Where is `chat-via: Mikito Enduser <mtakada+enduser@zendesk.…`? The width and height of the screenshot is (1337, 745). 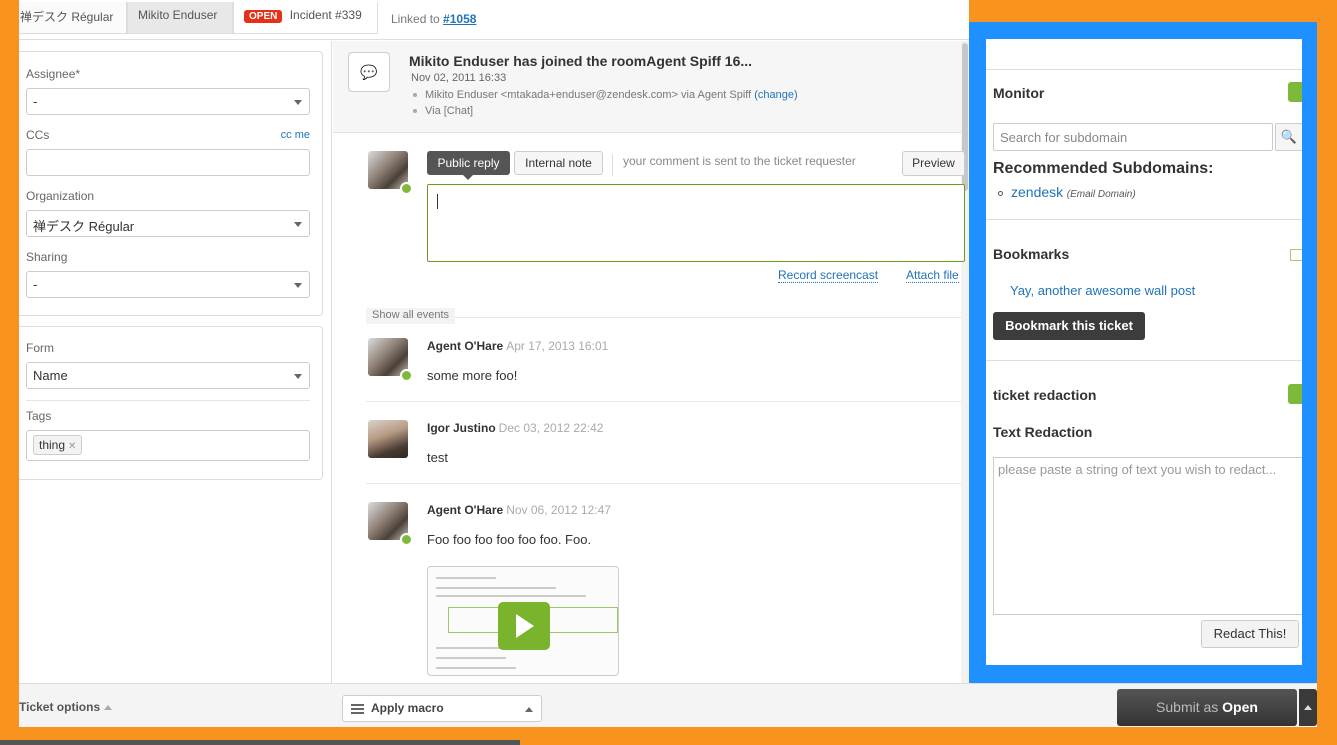
chat-via: Mikito Enduser <mtakada+enduser@zendesk.… is located at coordinates (605, 95).